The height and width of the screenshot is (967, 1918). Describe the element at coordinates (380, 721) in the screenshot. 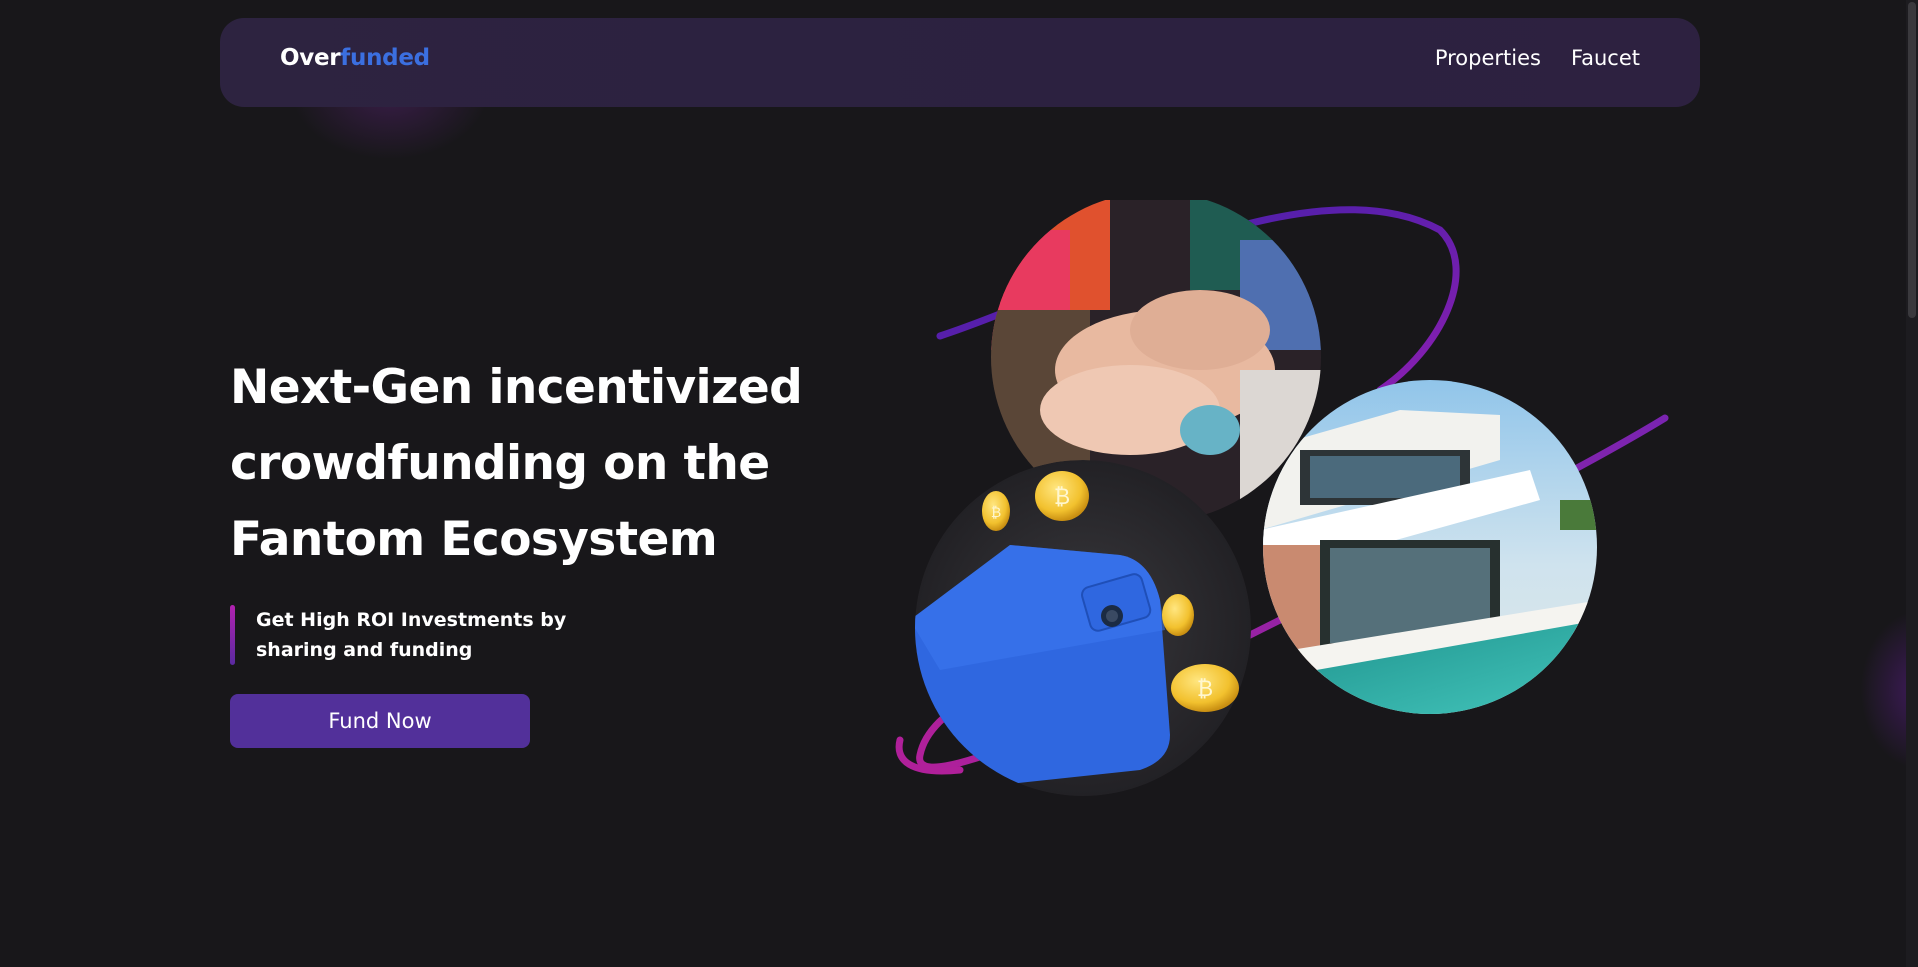

I see `fund-now-button: Fund Now` at that location.